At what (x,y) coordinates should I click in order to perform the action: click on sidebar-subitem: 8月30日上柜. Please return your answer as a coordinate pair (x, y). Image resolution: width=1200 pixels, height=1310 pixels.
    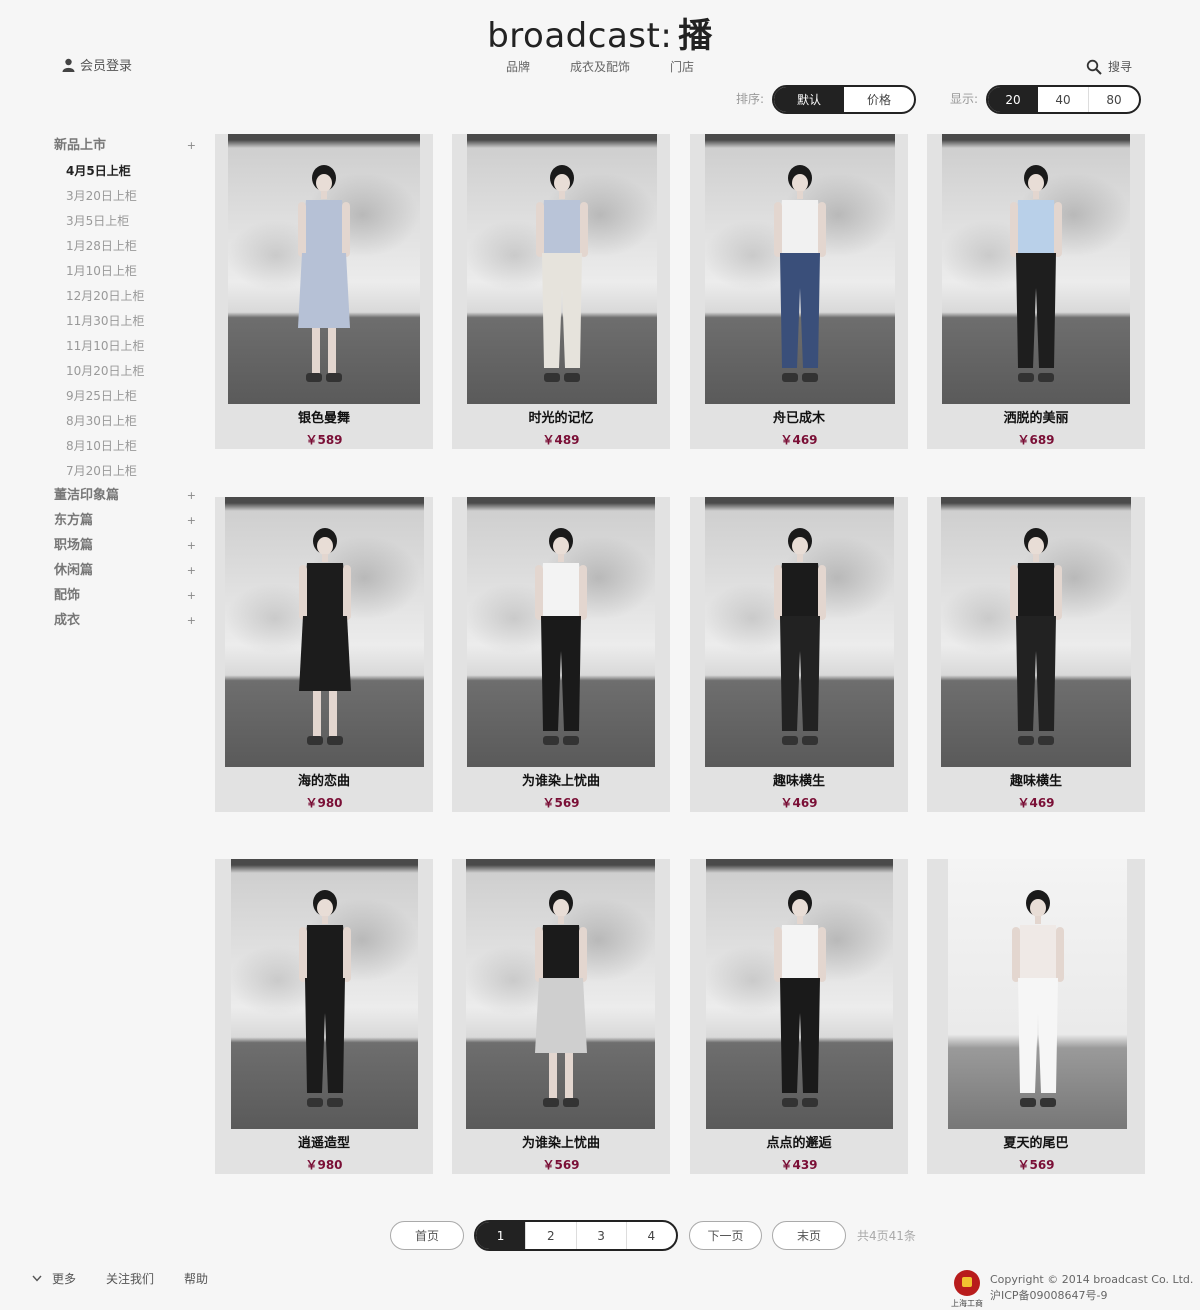
    Looking at the image, I should click on (127, 424).